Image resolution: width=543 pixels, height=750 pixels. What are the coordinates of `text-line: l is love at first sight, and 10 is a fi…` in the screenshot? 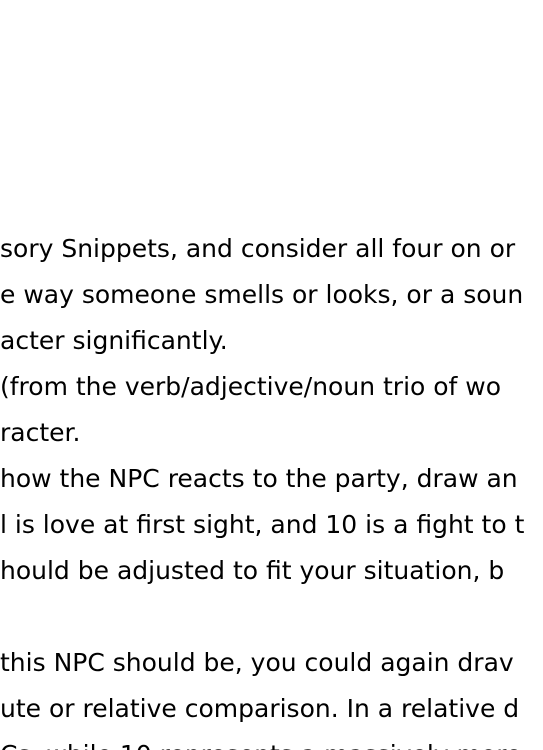 It's located at (262, 524).